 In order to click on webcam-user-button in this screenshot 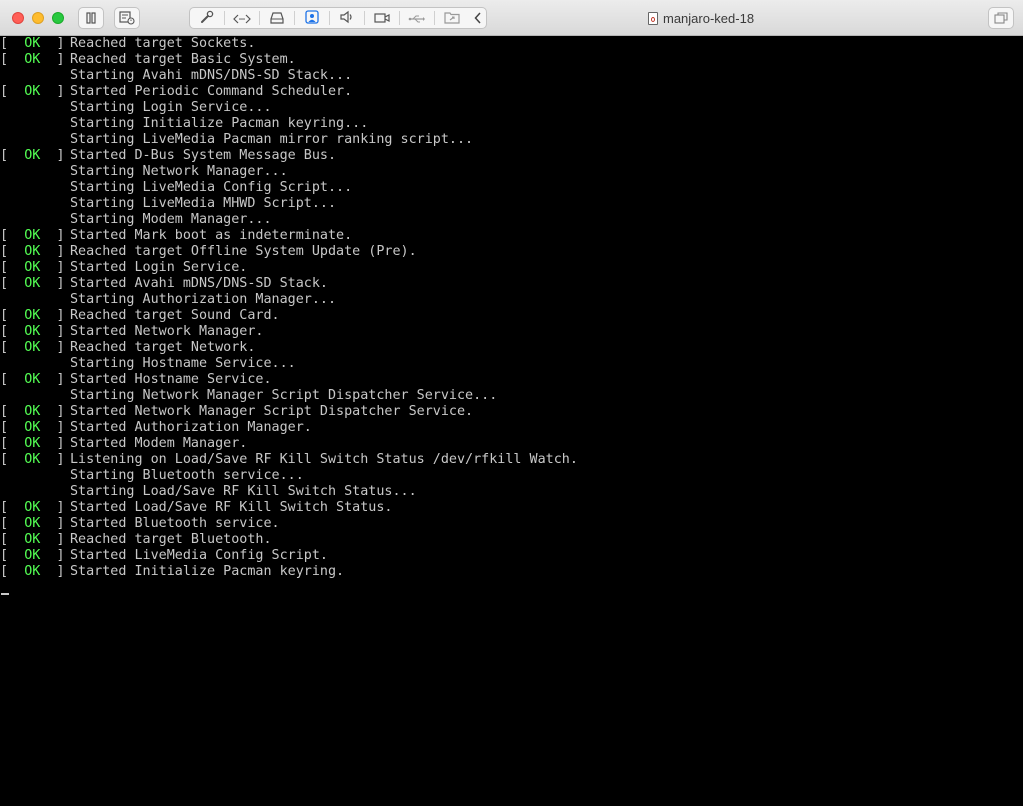, I will do `click(312, 18)`.